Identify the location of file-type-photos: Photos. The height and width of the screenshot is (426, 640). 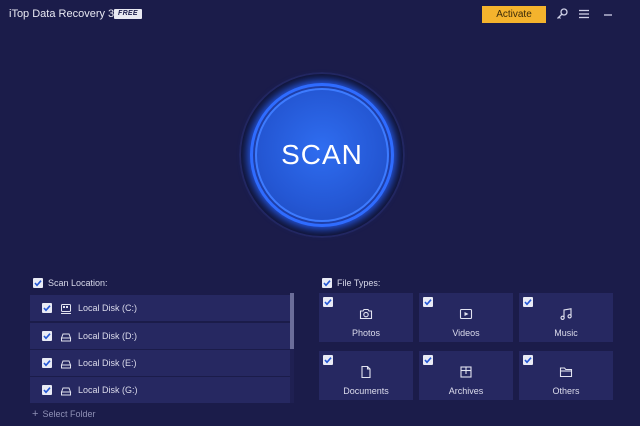
(366, 317).